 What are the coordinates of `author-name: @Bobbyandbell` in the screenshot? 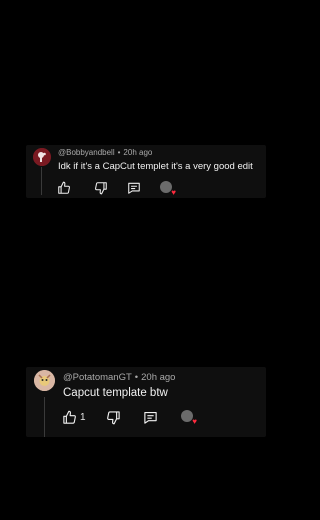 It's located at (86, 152).